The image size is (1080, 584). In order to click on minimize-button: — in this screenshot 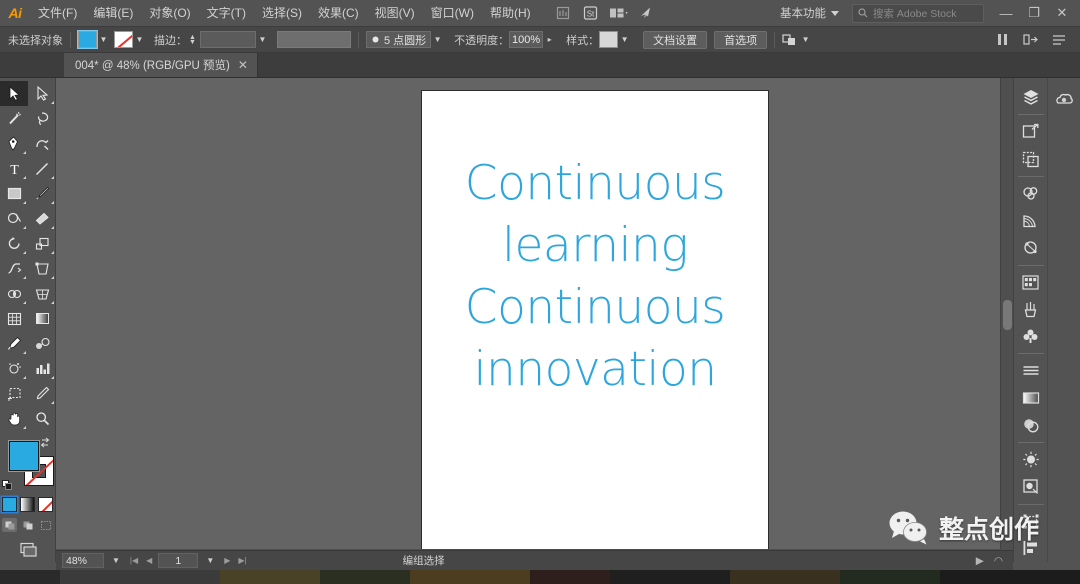, I will do `click(1006, 13)`.